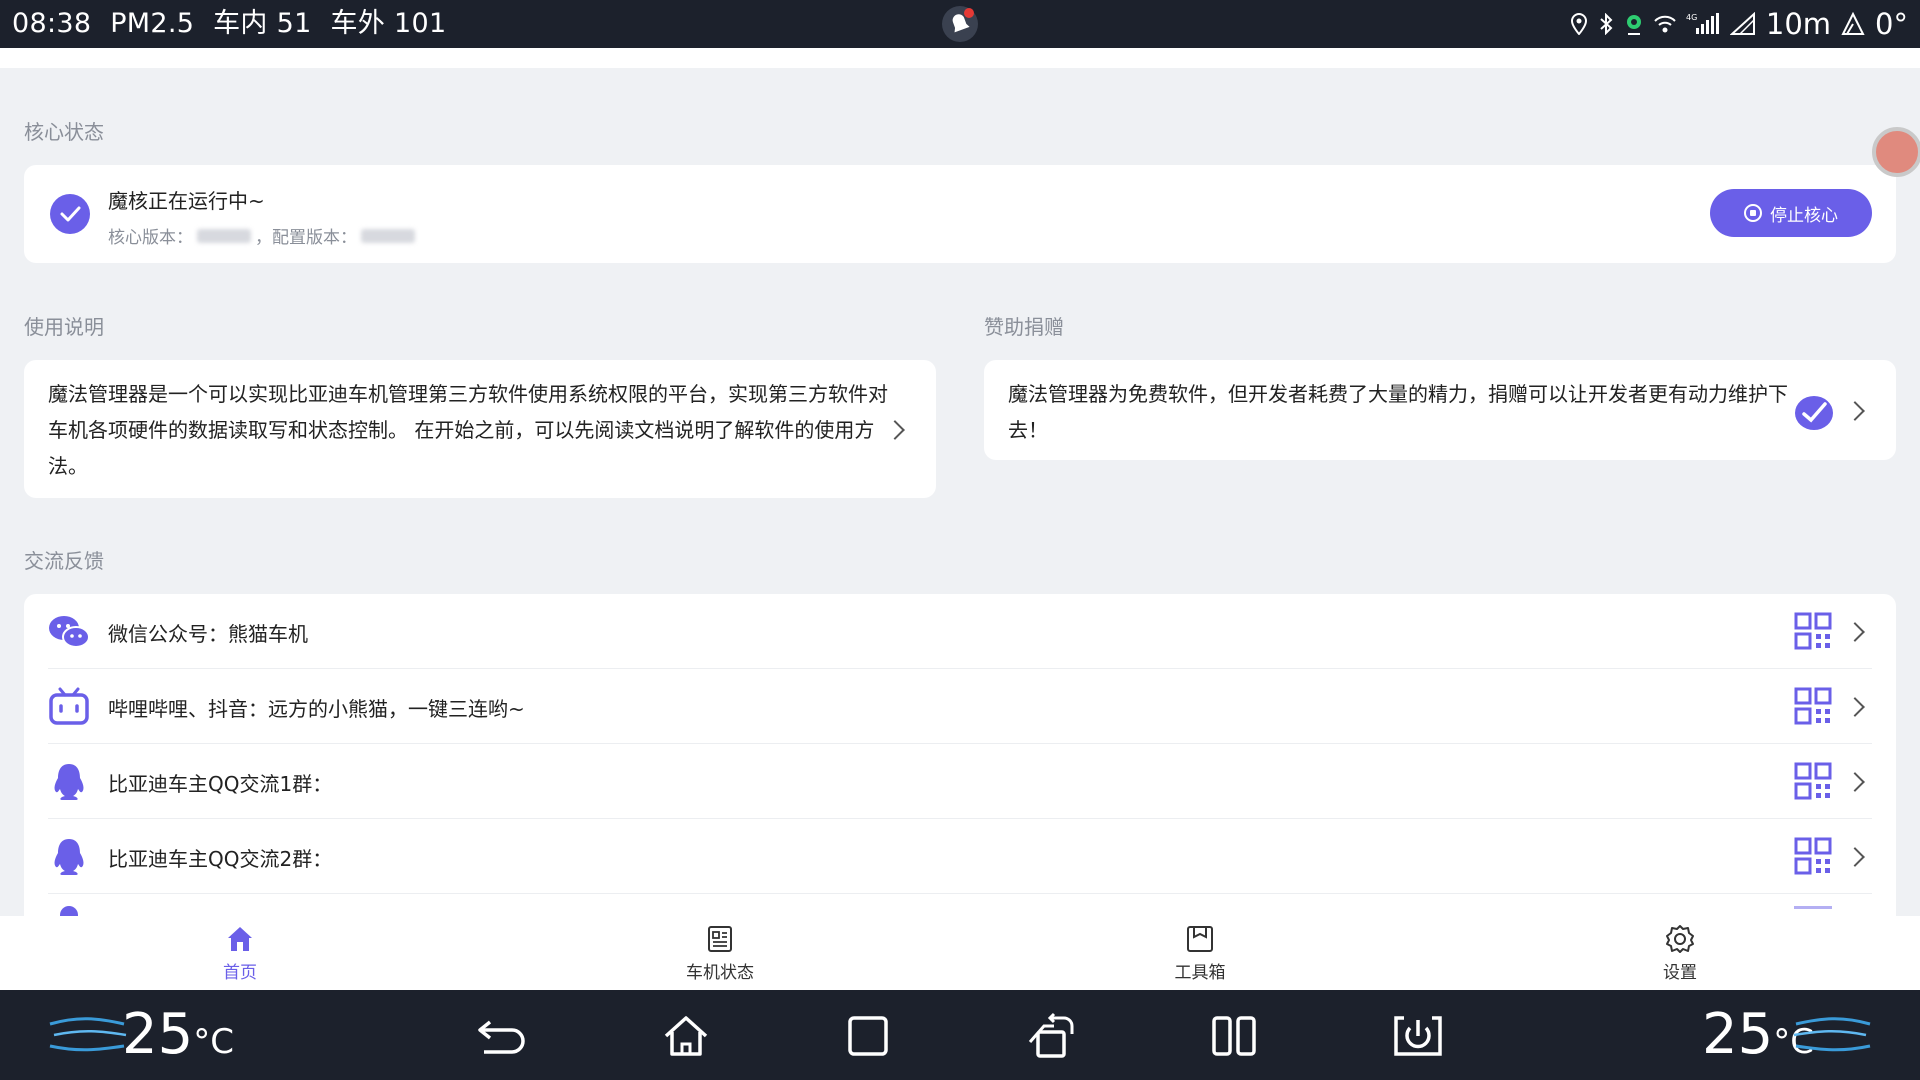 Image resolution: width=1920 pixels, height=1080 pixels. I want to click on config-version-redacted, so click(388, 235).